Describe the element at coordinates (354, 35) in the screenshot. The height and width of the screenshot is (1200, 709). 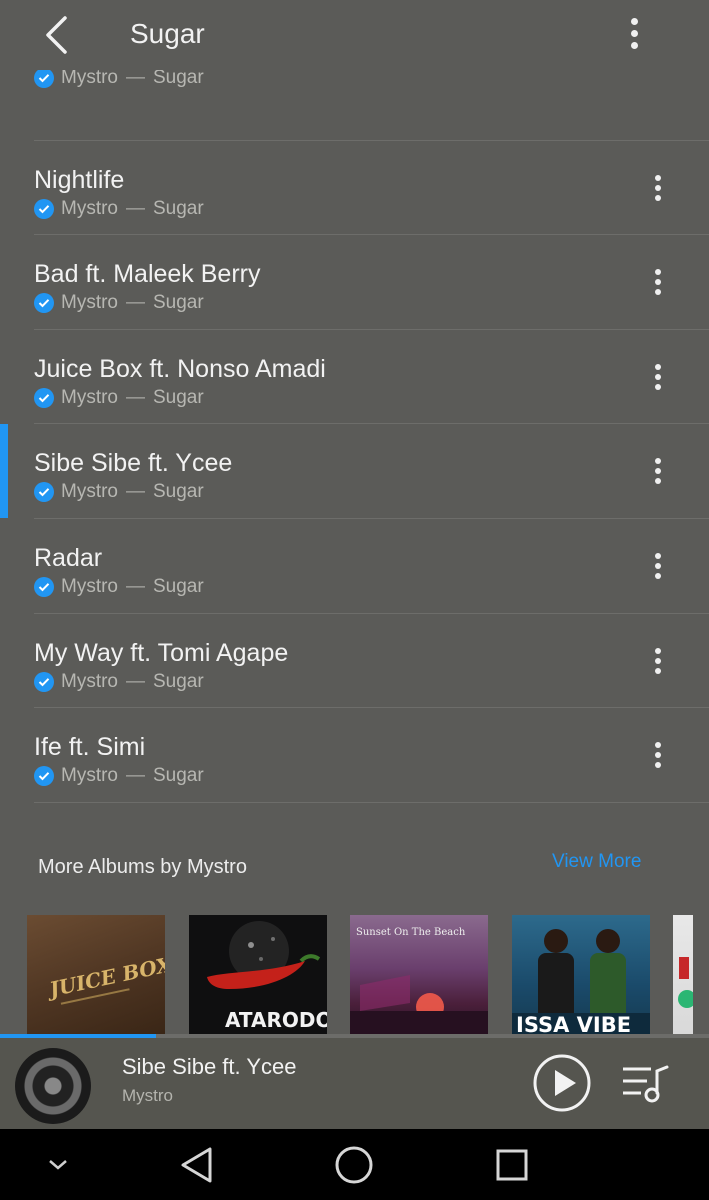
I see `app-bar: Sugar` at that location.